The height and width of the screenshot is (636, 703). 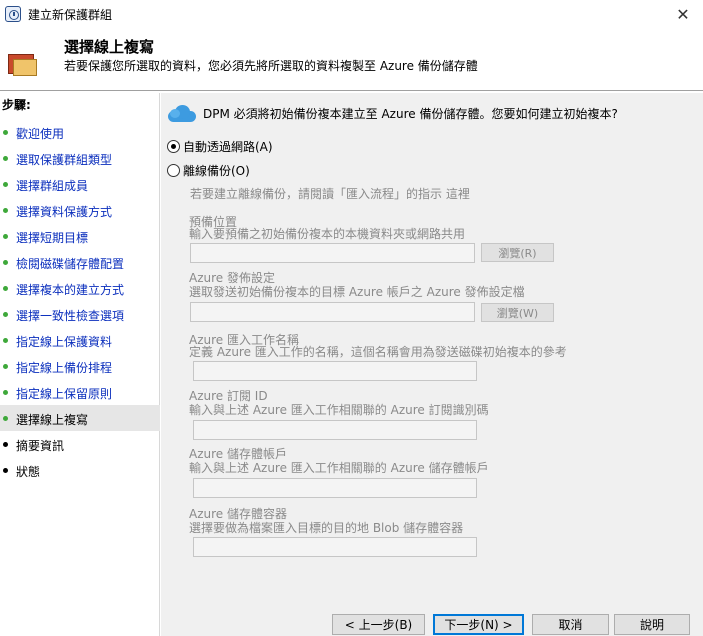 What do you see at coordinates (410, 114) in the screenshot?
I see `replication-question: DPM 必須將初始備份複本建立至 Azure 備份儲存體。您要如何建立初始複本?` at bounding box center [410, 114].